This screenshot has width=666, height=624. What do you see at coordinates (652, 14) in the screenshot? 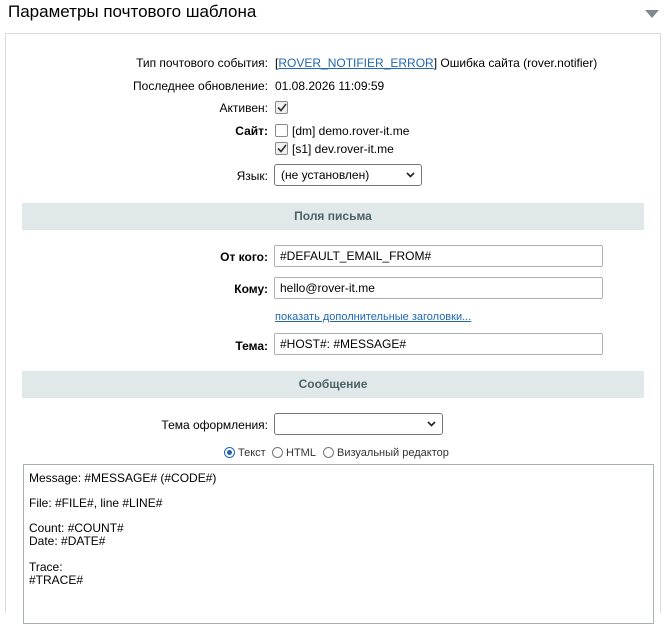
I see `collapse-triangle-icon` at bounding box center [652, 14].